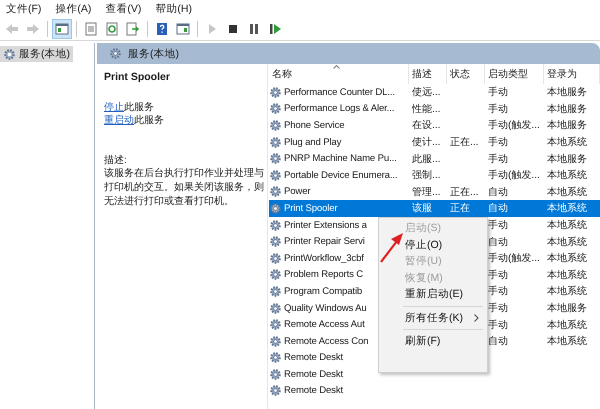  I want to click on context-menu-item: 刷新(F), so click(433, 341).